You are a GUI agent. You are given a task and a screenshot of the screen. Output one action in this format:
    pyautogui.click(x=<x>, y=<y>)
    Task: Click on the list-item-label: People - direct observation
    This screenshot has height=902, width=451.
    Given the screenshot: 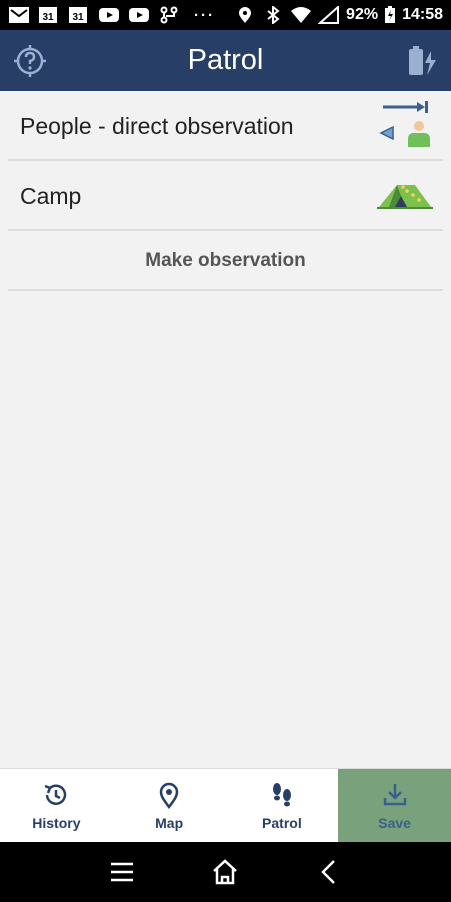 What is the action you would take?
    pyautogui.click(x=157, y=125)
    